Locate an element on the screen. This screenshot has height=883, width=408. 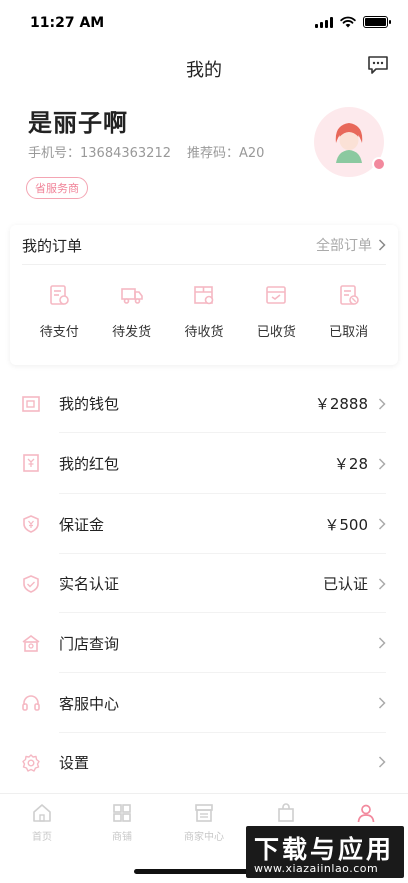
tab-shops: 商铺 is located at coordinates (122, 822).